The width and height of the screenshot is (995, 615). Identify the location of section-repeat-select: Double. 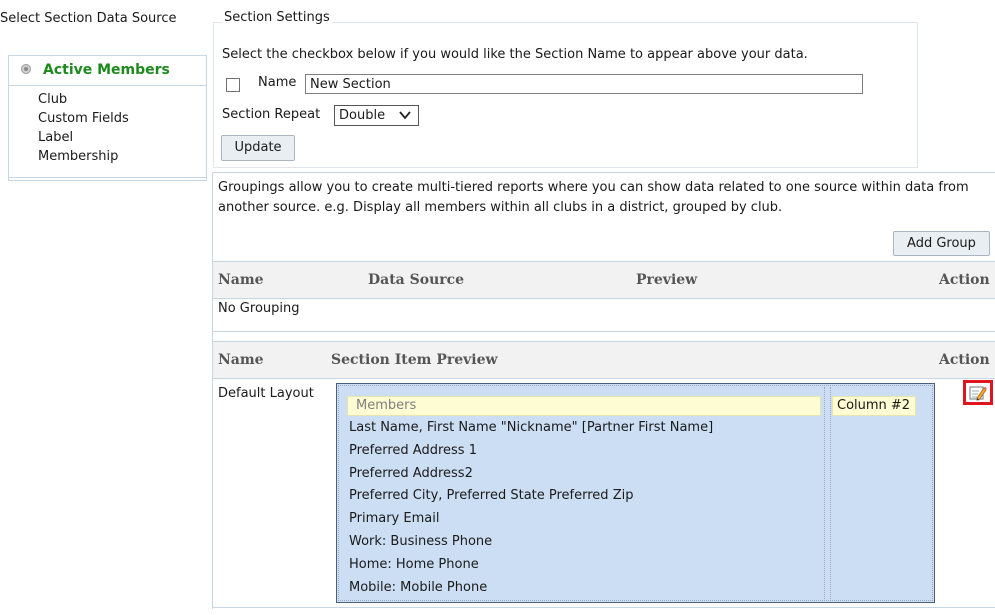
(376, 115).